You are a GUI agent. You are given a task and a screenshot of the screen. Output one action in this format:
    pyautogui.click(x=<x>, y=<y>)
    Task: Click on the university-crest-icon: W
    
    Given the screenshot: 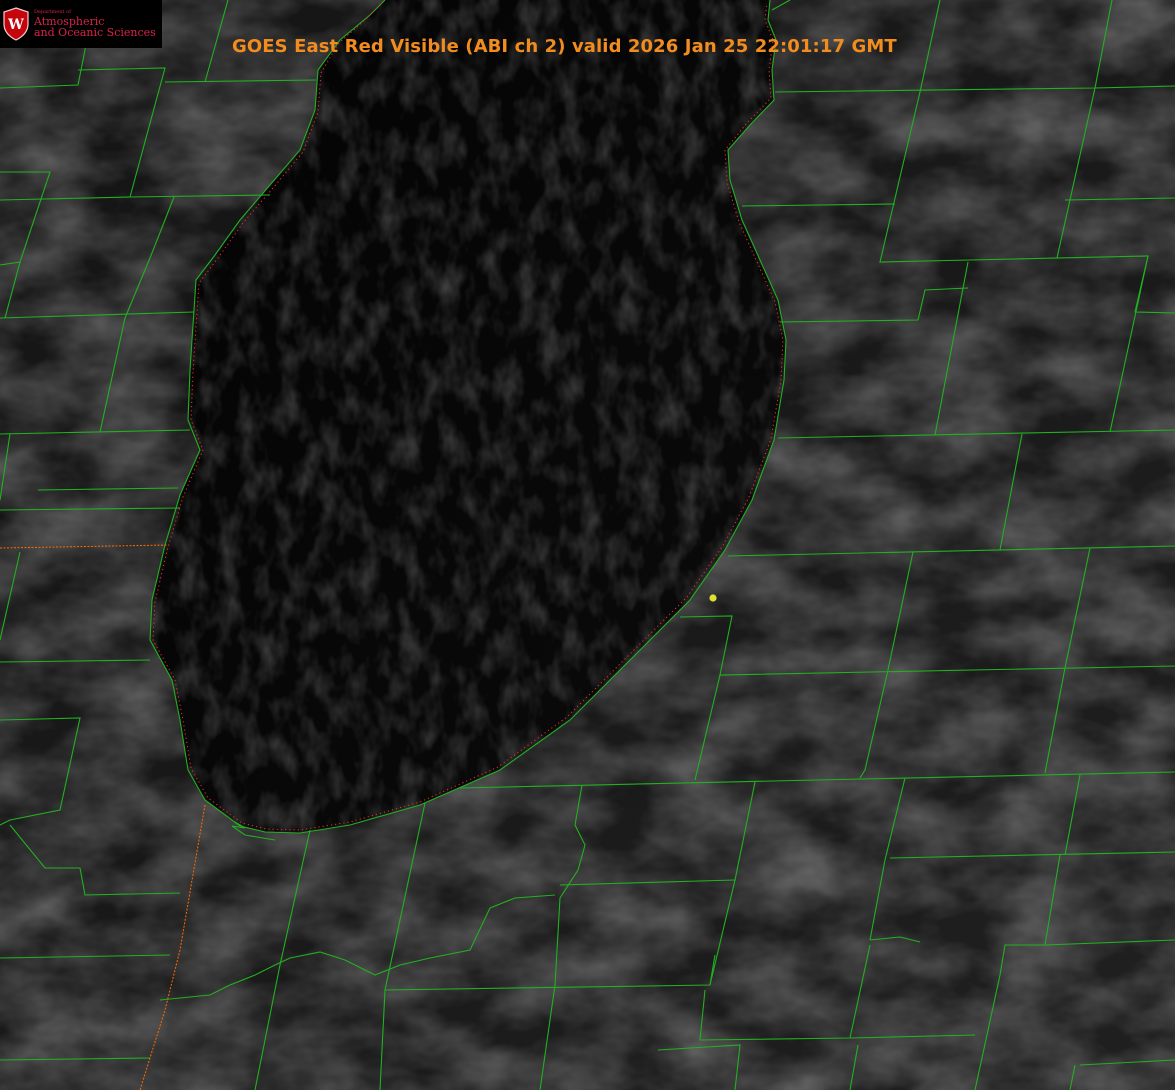 What is the action you would take?
    pyautogui.click(x=16, y=24)
    